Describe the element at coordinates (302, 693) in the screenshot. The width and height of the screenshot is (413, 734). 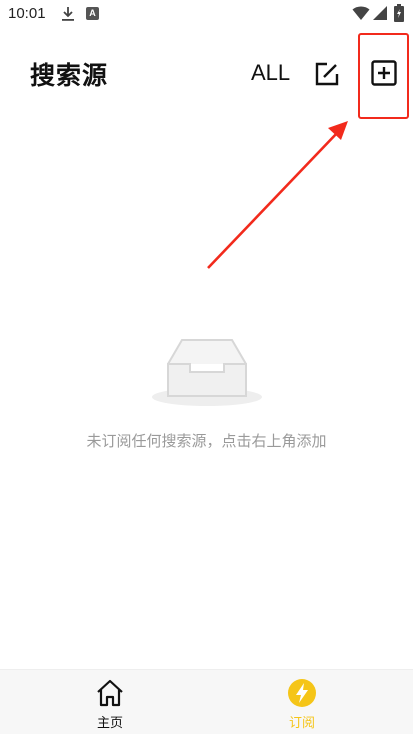
I see `lightning-icon` at that location.